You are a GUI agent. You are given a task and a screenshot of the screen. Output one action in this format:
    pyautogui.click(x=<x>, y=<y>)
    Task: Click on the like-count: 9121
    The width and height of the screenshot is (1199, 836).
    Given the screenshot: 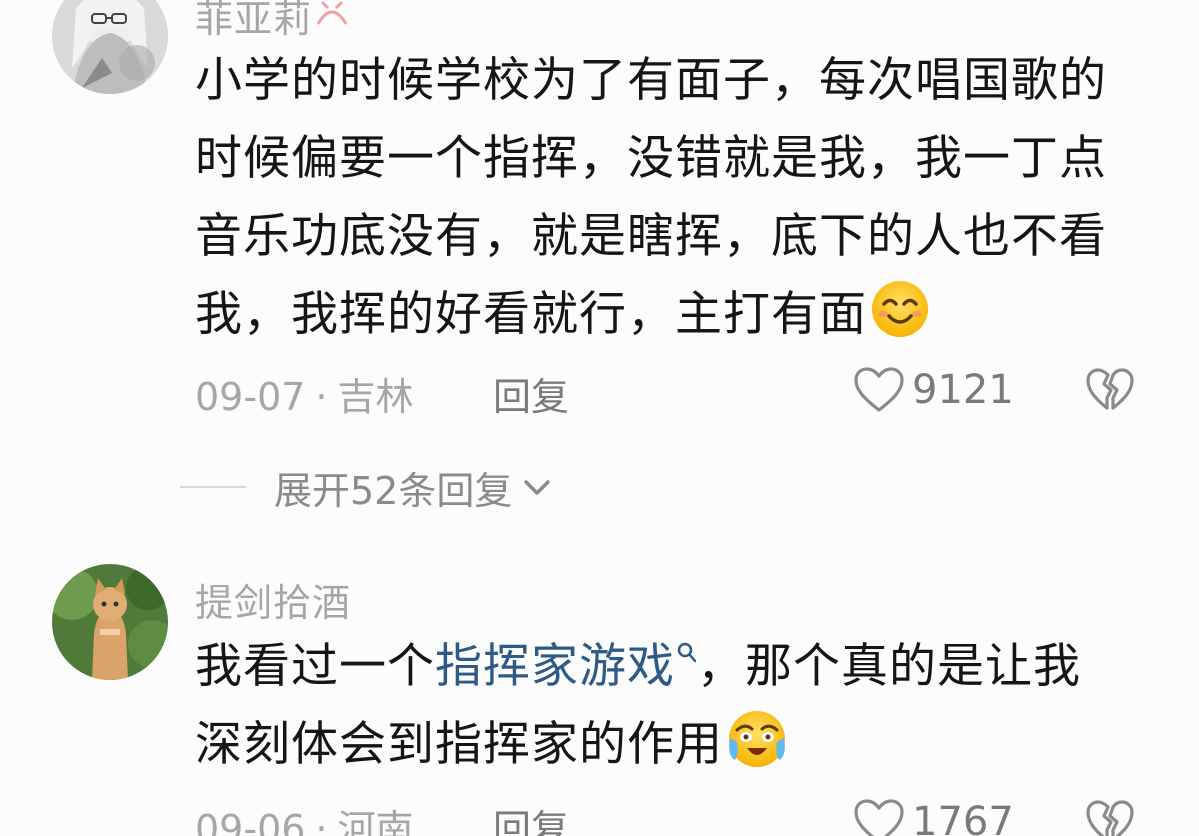 What is the action you would take?
    pyautogui.click(x=963, y=390)
    